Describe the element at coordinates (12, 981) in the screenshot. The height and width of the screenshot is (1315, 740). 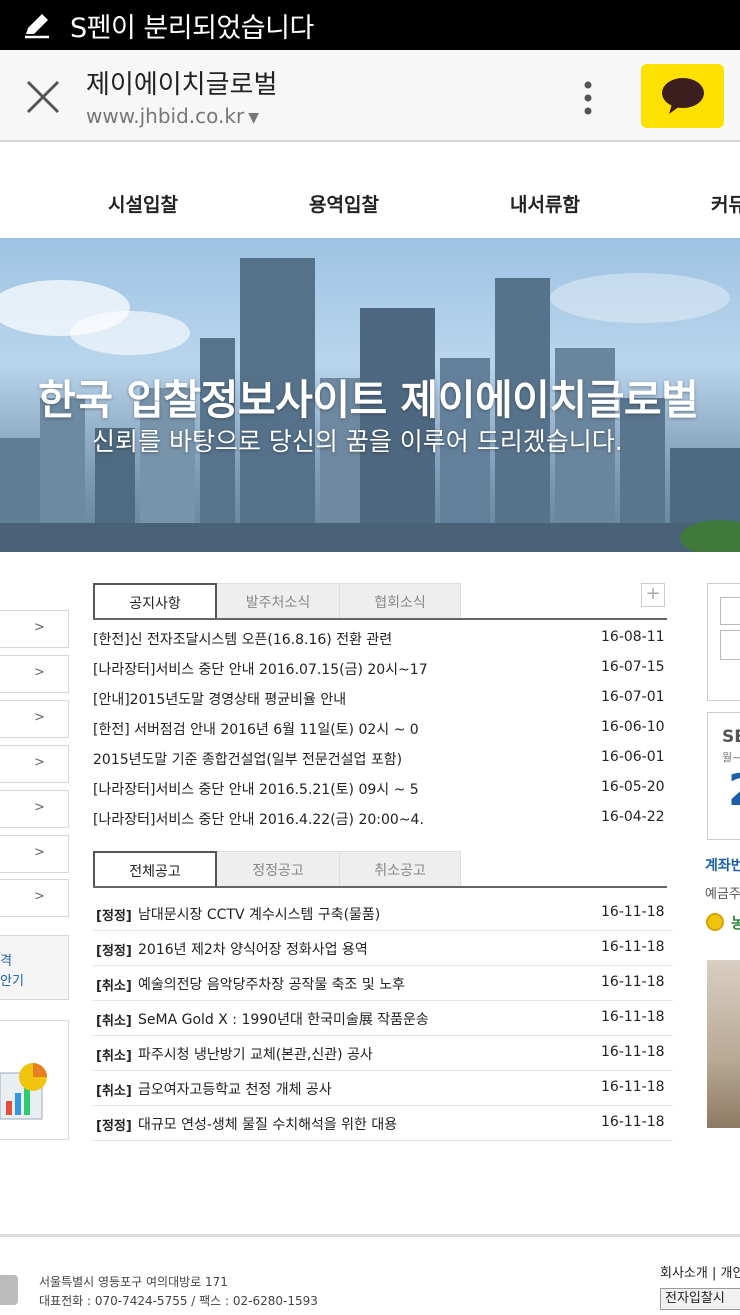
I see `sidebar-box-line2: 안기` at that location.